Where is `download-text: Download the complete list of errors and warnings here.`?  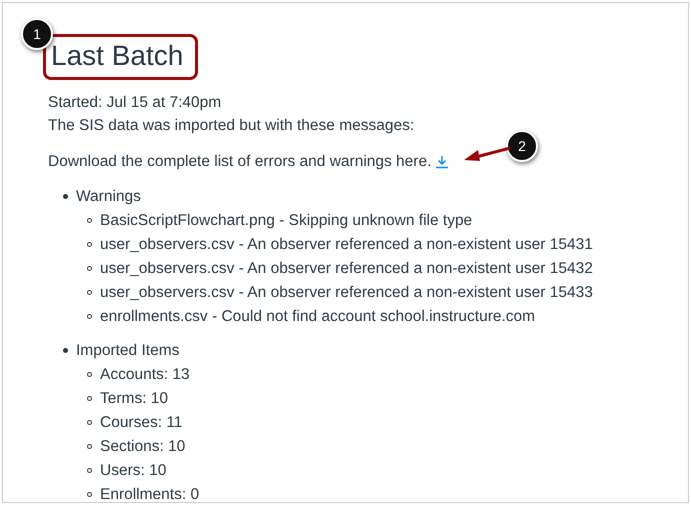 download-text: Download the complete list of errors and warnings here. is located at coordinates (240, 162).